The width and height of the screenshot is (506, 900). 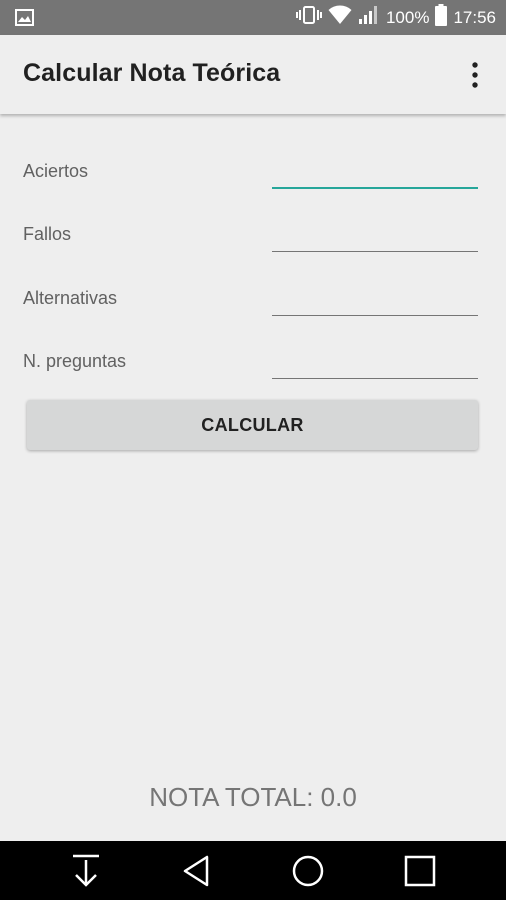 I want to click on aciertos-label: Aciertos, so click(x=56, y=171).